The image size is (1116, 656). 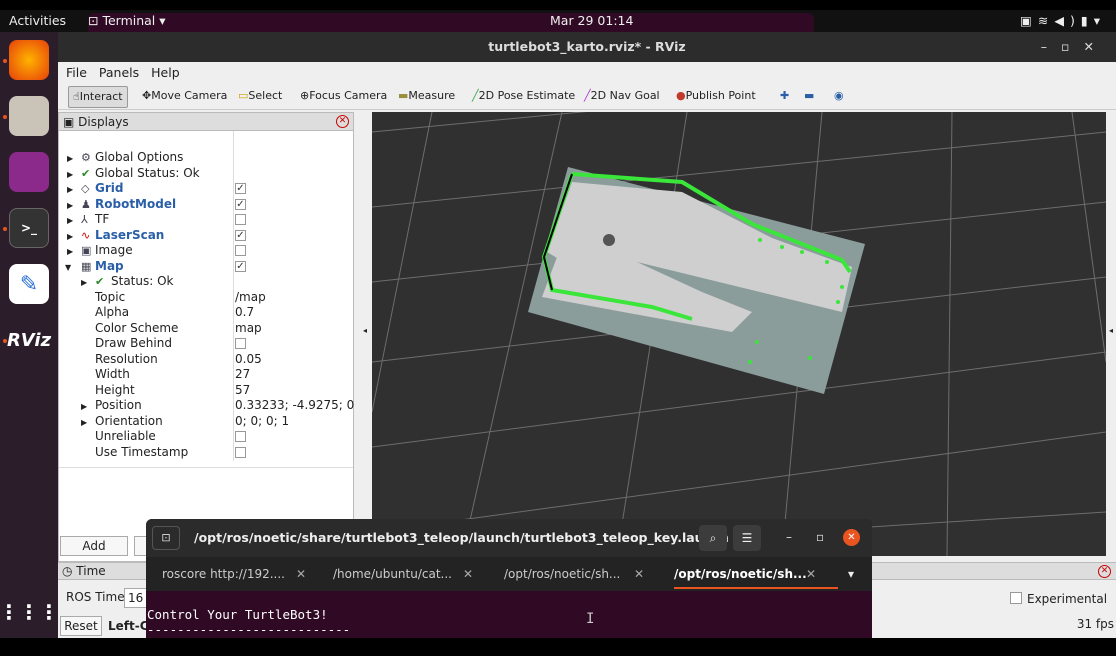 I want to click on firefox-icon, so click(x=29, y=60).